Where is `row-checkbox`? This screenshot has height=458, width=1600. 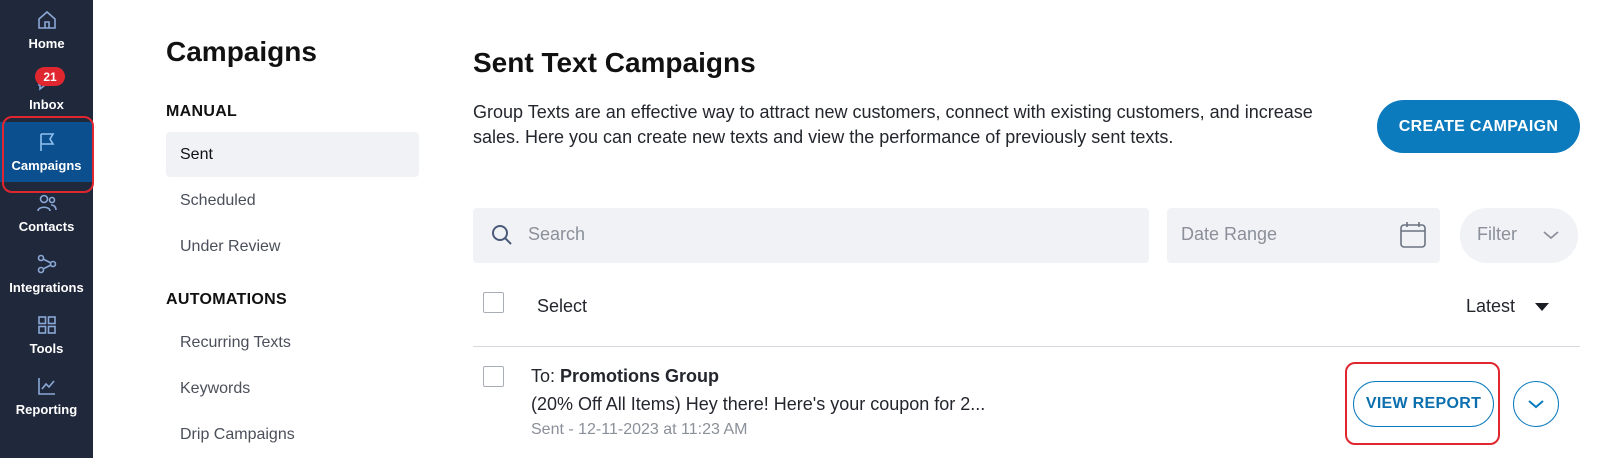
row-checkbox is located at coordinates (493, 376).